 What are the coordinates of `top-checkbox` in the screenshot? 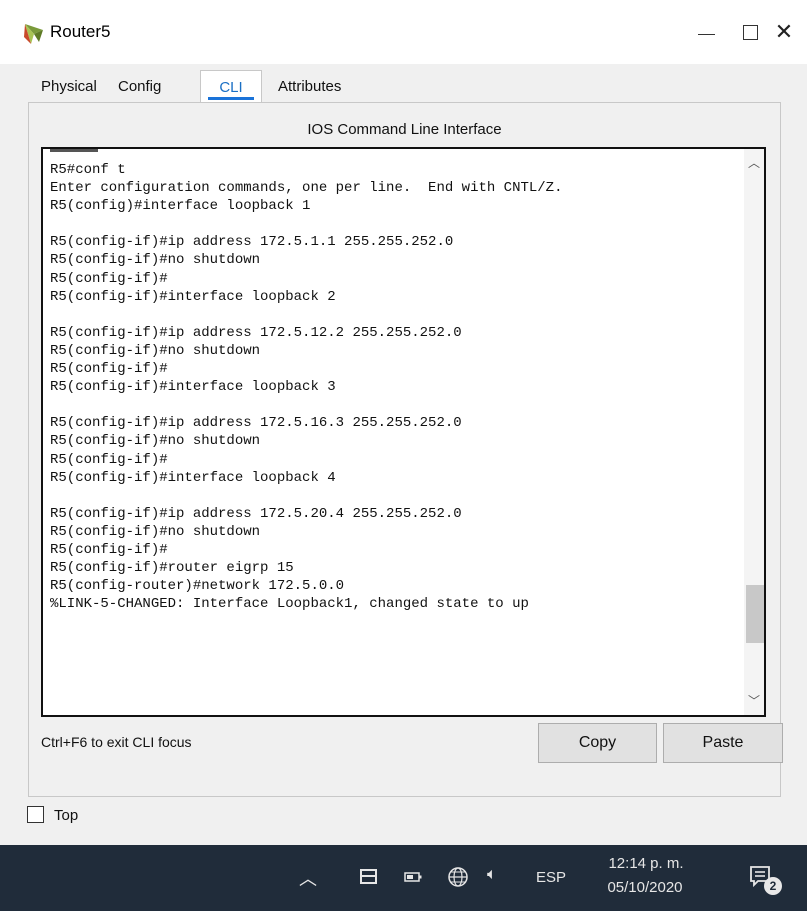 It's located at (35, 814).